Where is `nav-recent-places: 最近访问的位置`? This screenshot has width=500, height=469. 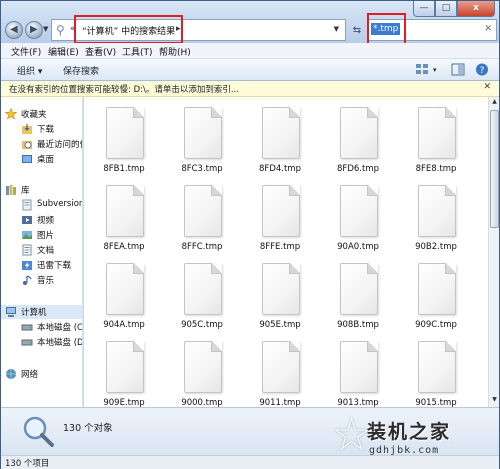
nav-recent-places: 最近访问的位置 is located at coordinates (41, 144).